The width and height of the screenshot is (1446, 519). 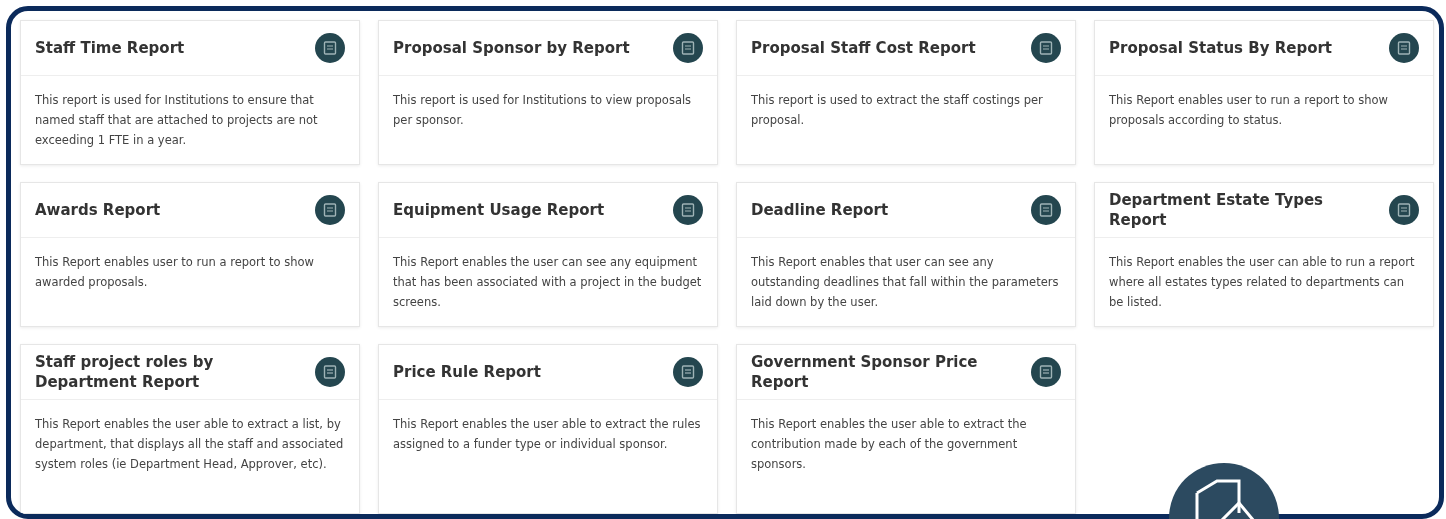 I want to click on report-title: Proposal Staff Cost Report, so click(x=864, y=48).